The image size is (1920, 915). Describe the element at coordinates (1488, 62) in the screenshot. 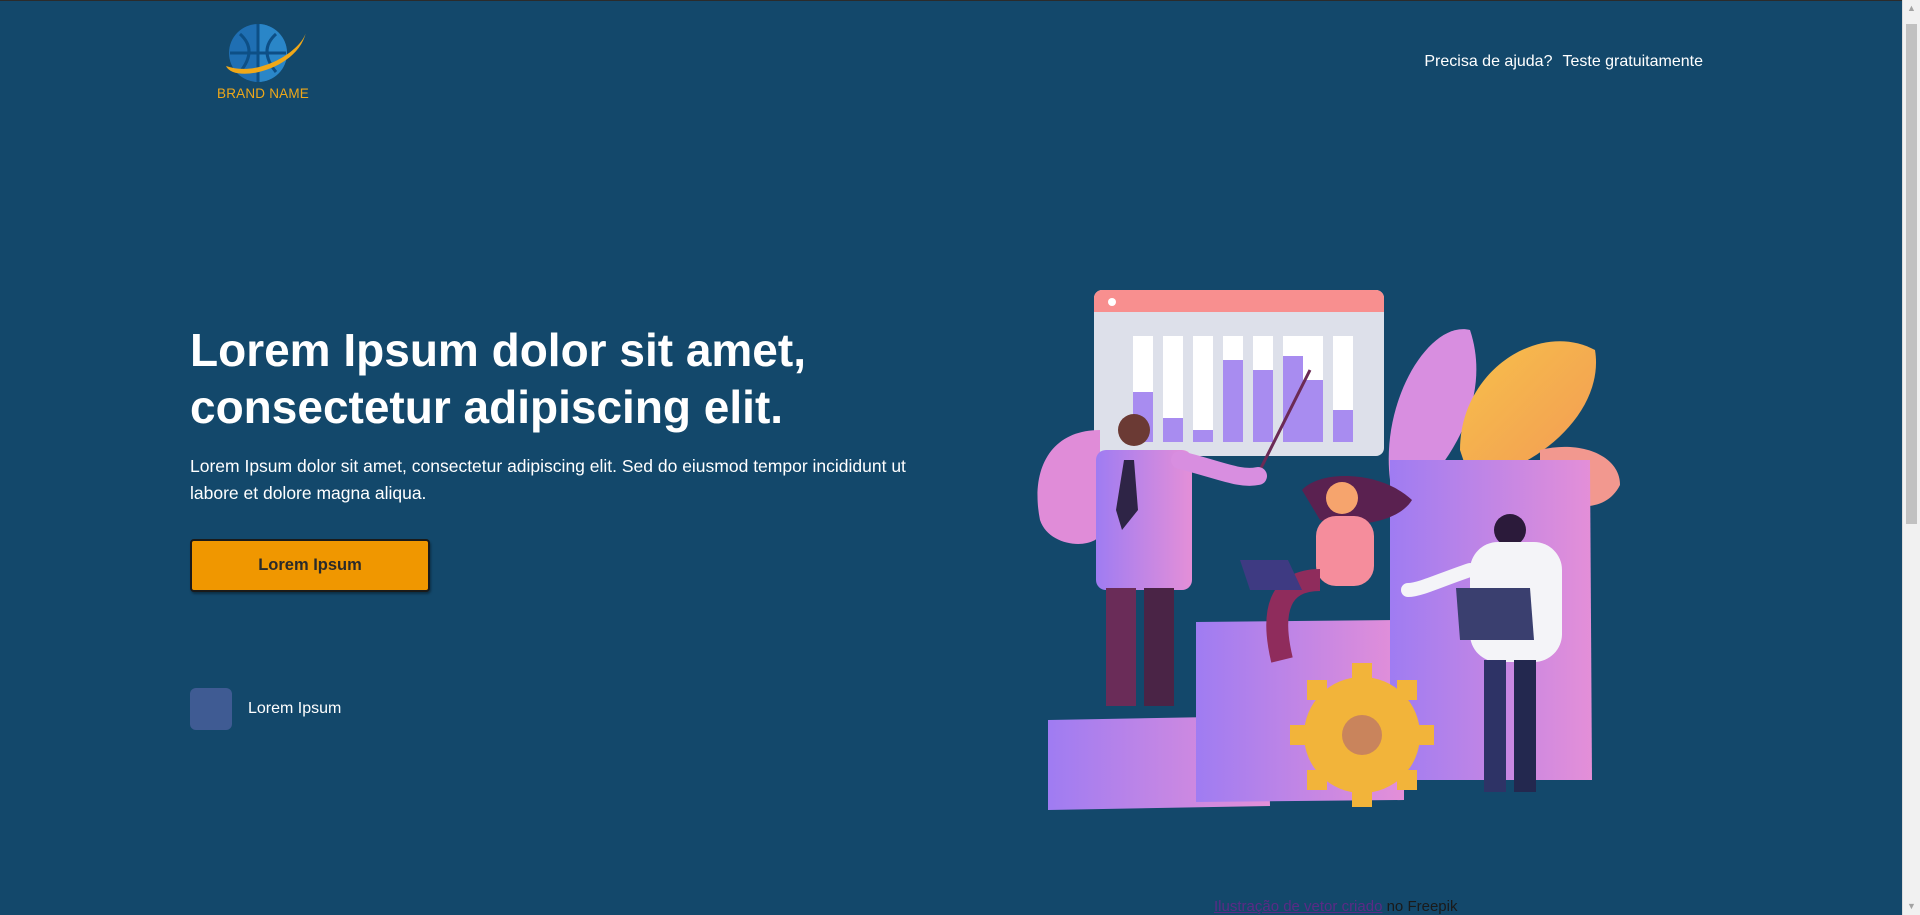

I see `nav-help-link: Precisa de ajuda?` at that location.